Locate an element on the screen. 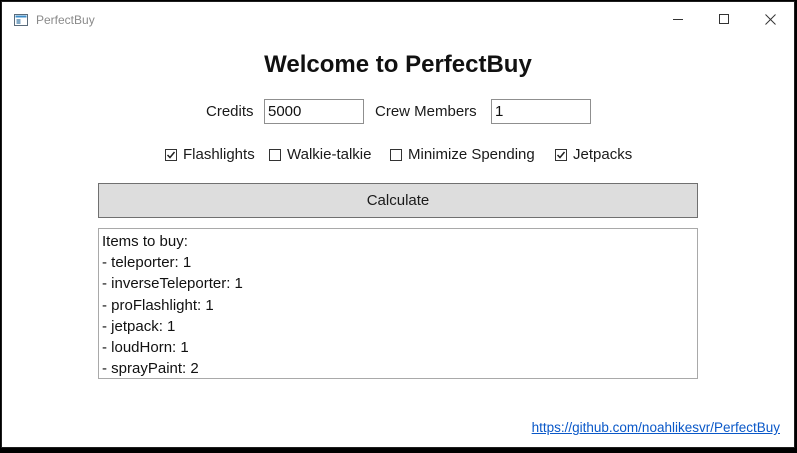 The height and width of the screenshot is (453, 797). crew-members-input is located at coordinates (541, 111).